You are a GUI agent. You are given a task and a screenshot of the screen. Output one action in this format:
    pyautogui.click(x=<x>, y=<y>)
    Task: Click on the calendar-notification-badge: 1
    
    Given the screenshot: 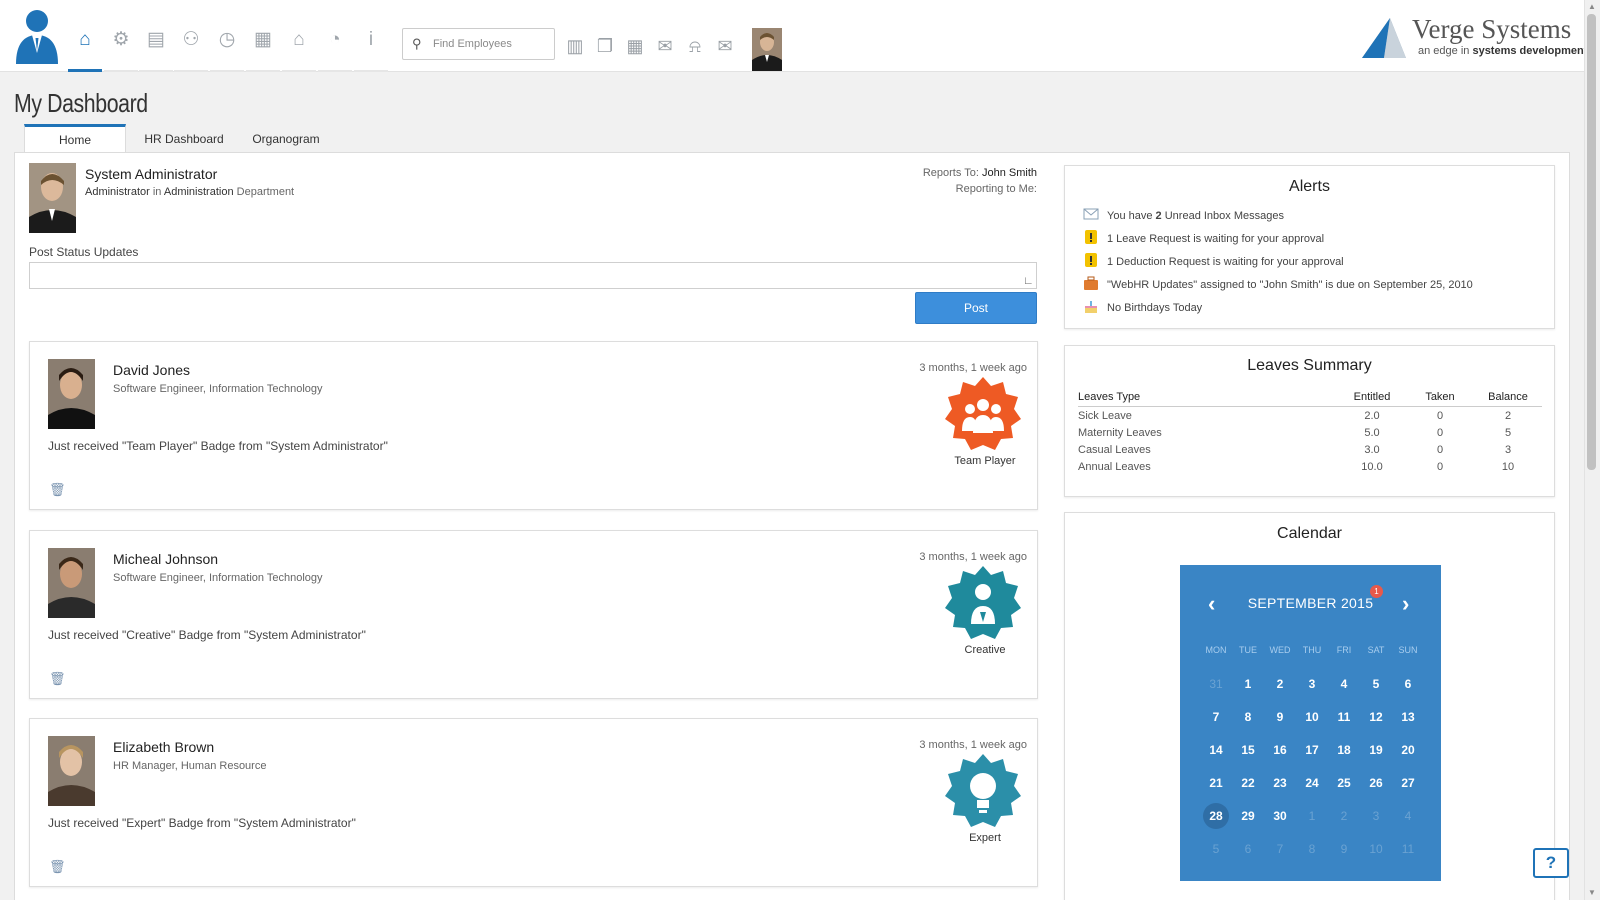 What is the action you would take?
    pyautogui.click(x=1376, y=591)
    